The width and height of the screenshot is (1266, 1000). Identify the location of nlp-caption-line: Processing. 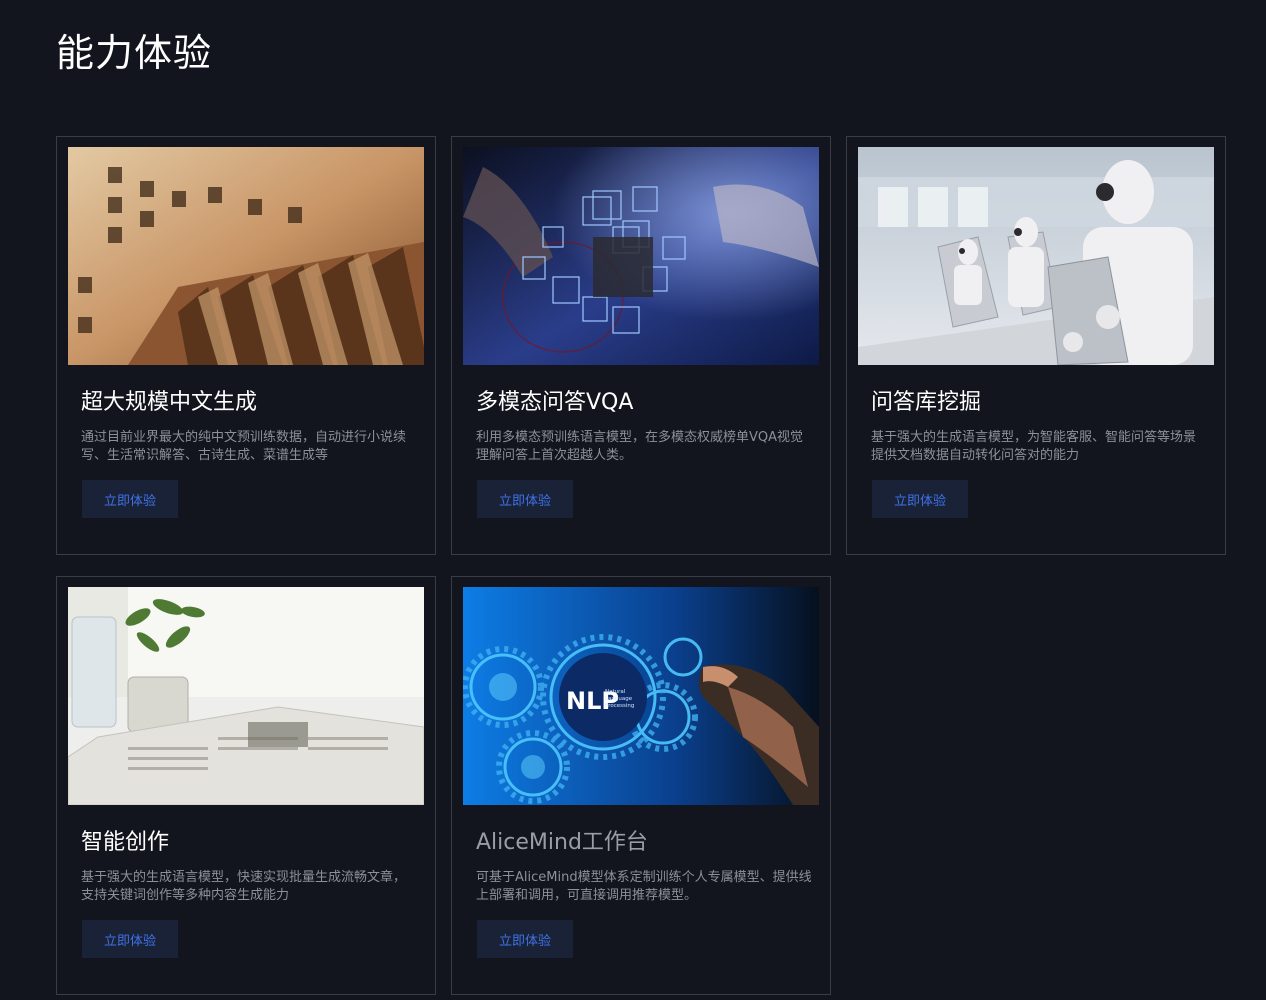
(619, 706).